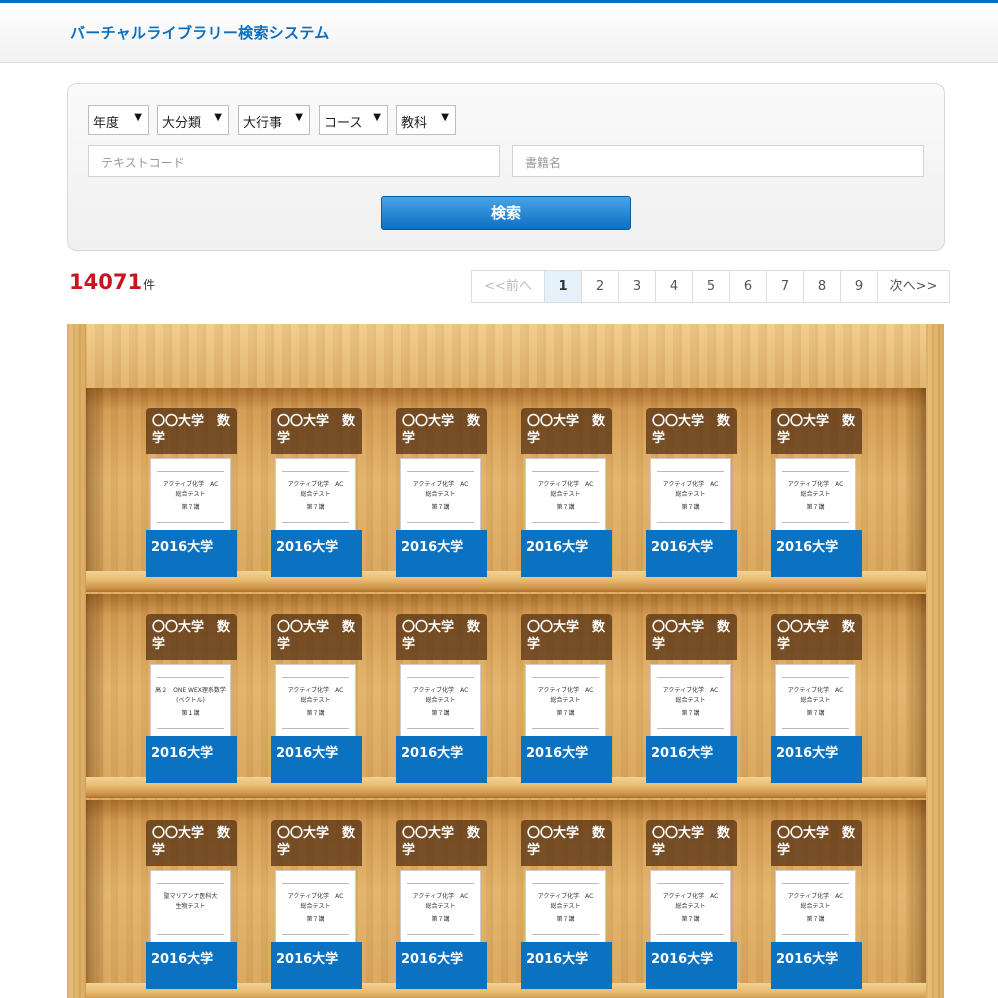  I want to click on chevron-down-icon: ▼, so click(138, 117).